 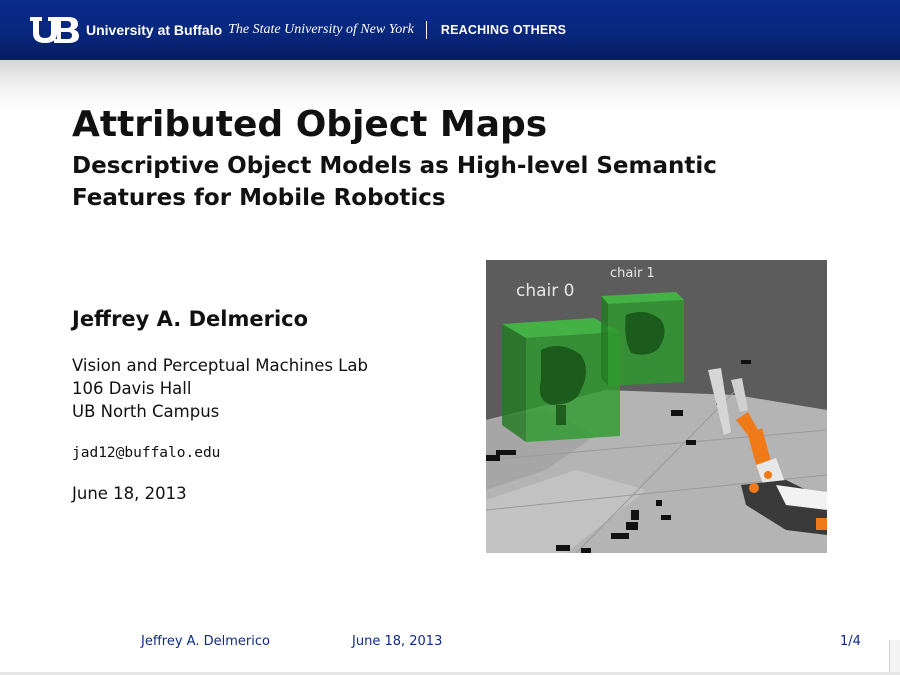 What do you see at coordinates (642, 339) in the screenshot?
I see `chair-1-box` at bounding box center [642, 339].